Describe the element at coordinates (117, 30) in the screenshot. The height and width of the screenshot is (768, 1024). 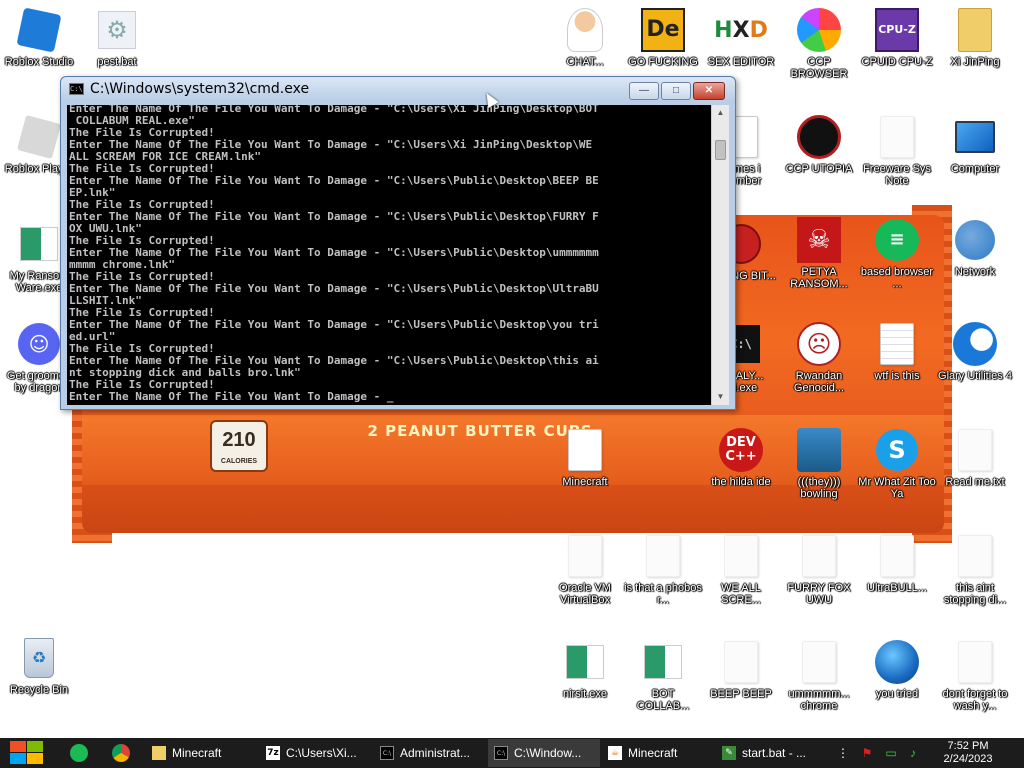
I see `gear-icon: ⚙` at that location.